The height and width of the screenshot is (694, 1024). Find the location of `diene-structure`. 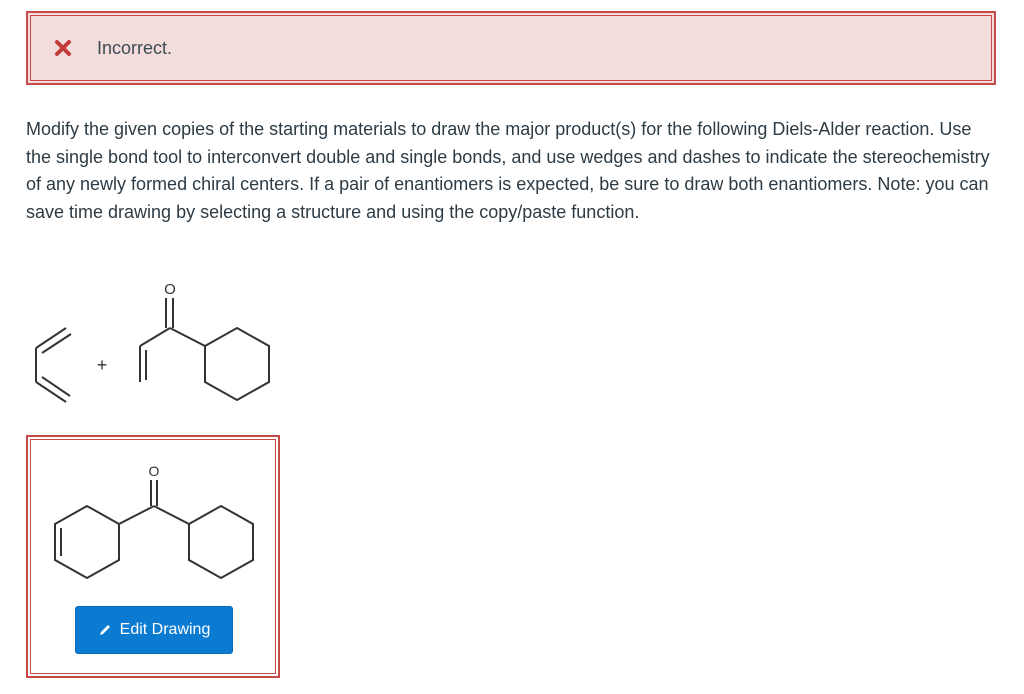

diene-structure is located at coordinates (53, 365).